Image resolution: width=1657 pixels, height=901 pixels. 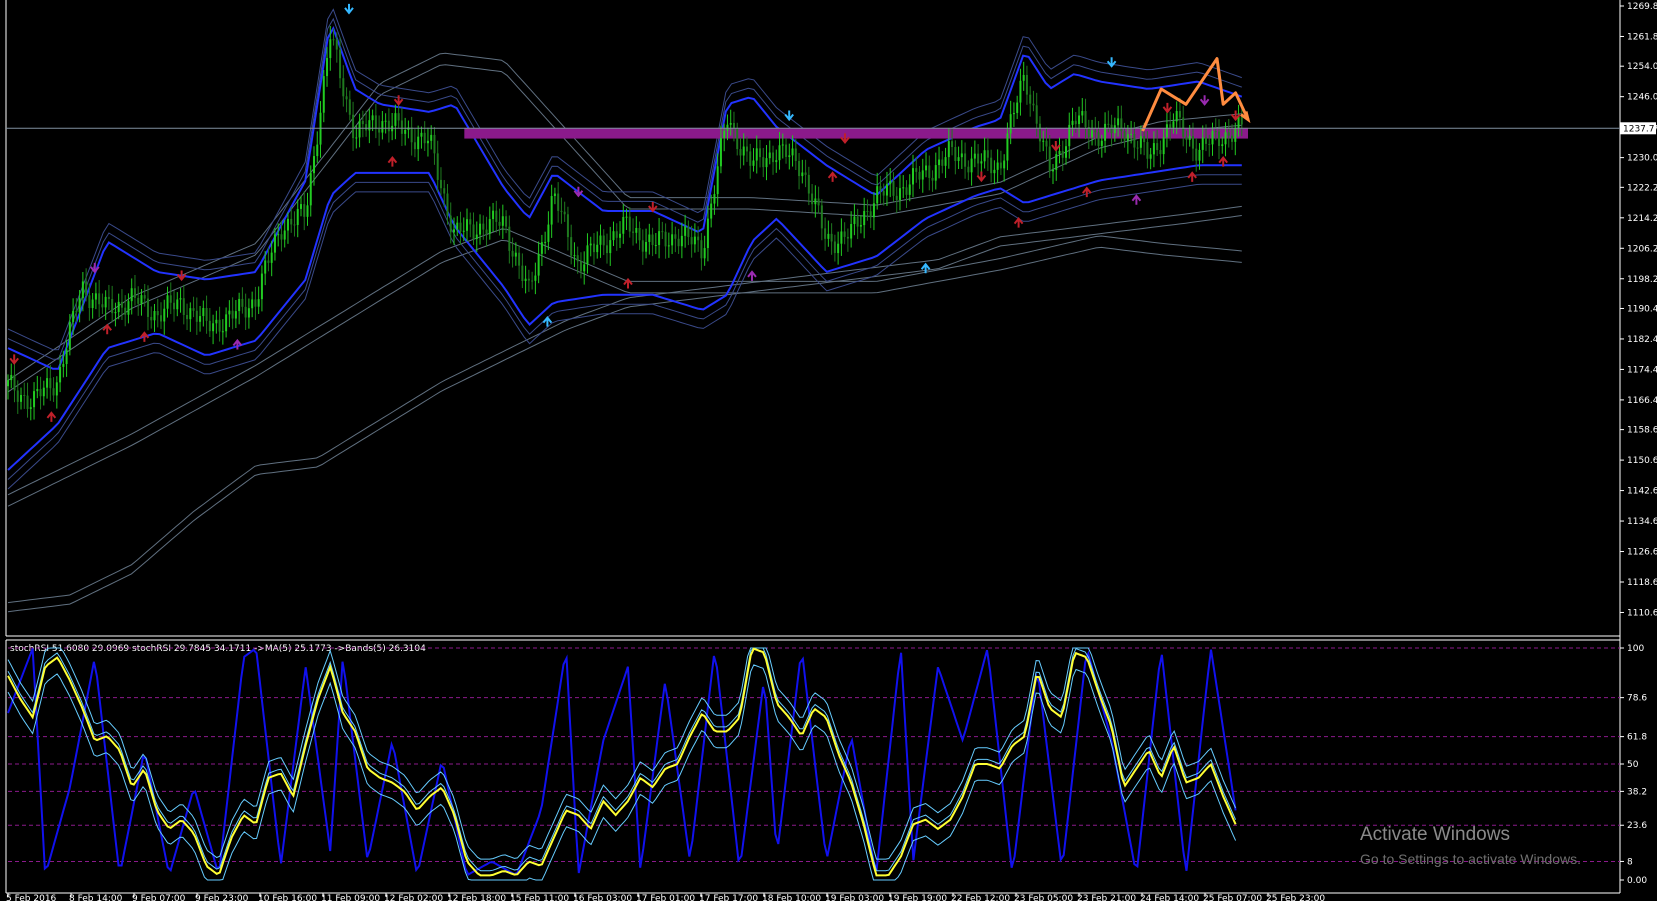 I want to click on time-tick-label: 8 Feb 14:00, so click(x=96, y=897).